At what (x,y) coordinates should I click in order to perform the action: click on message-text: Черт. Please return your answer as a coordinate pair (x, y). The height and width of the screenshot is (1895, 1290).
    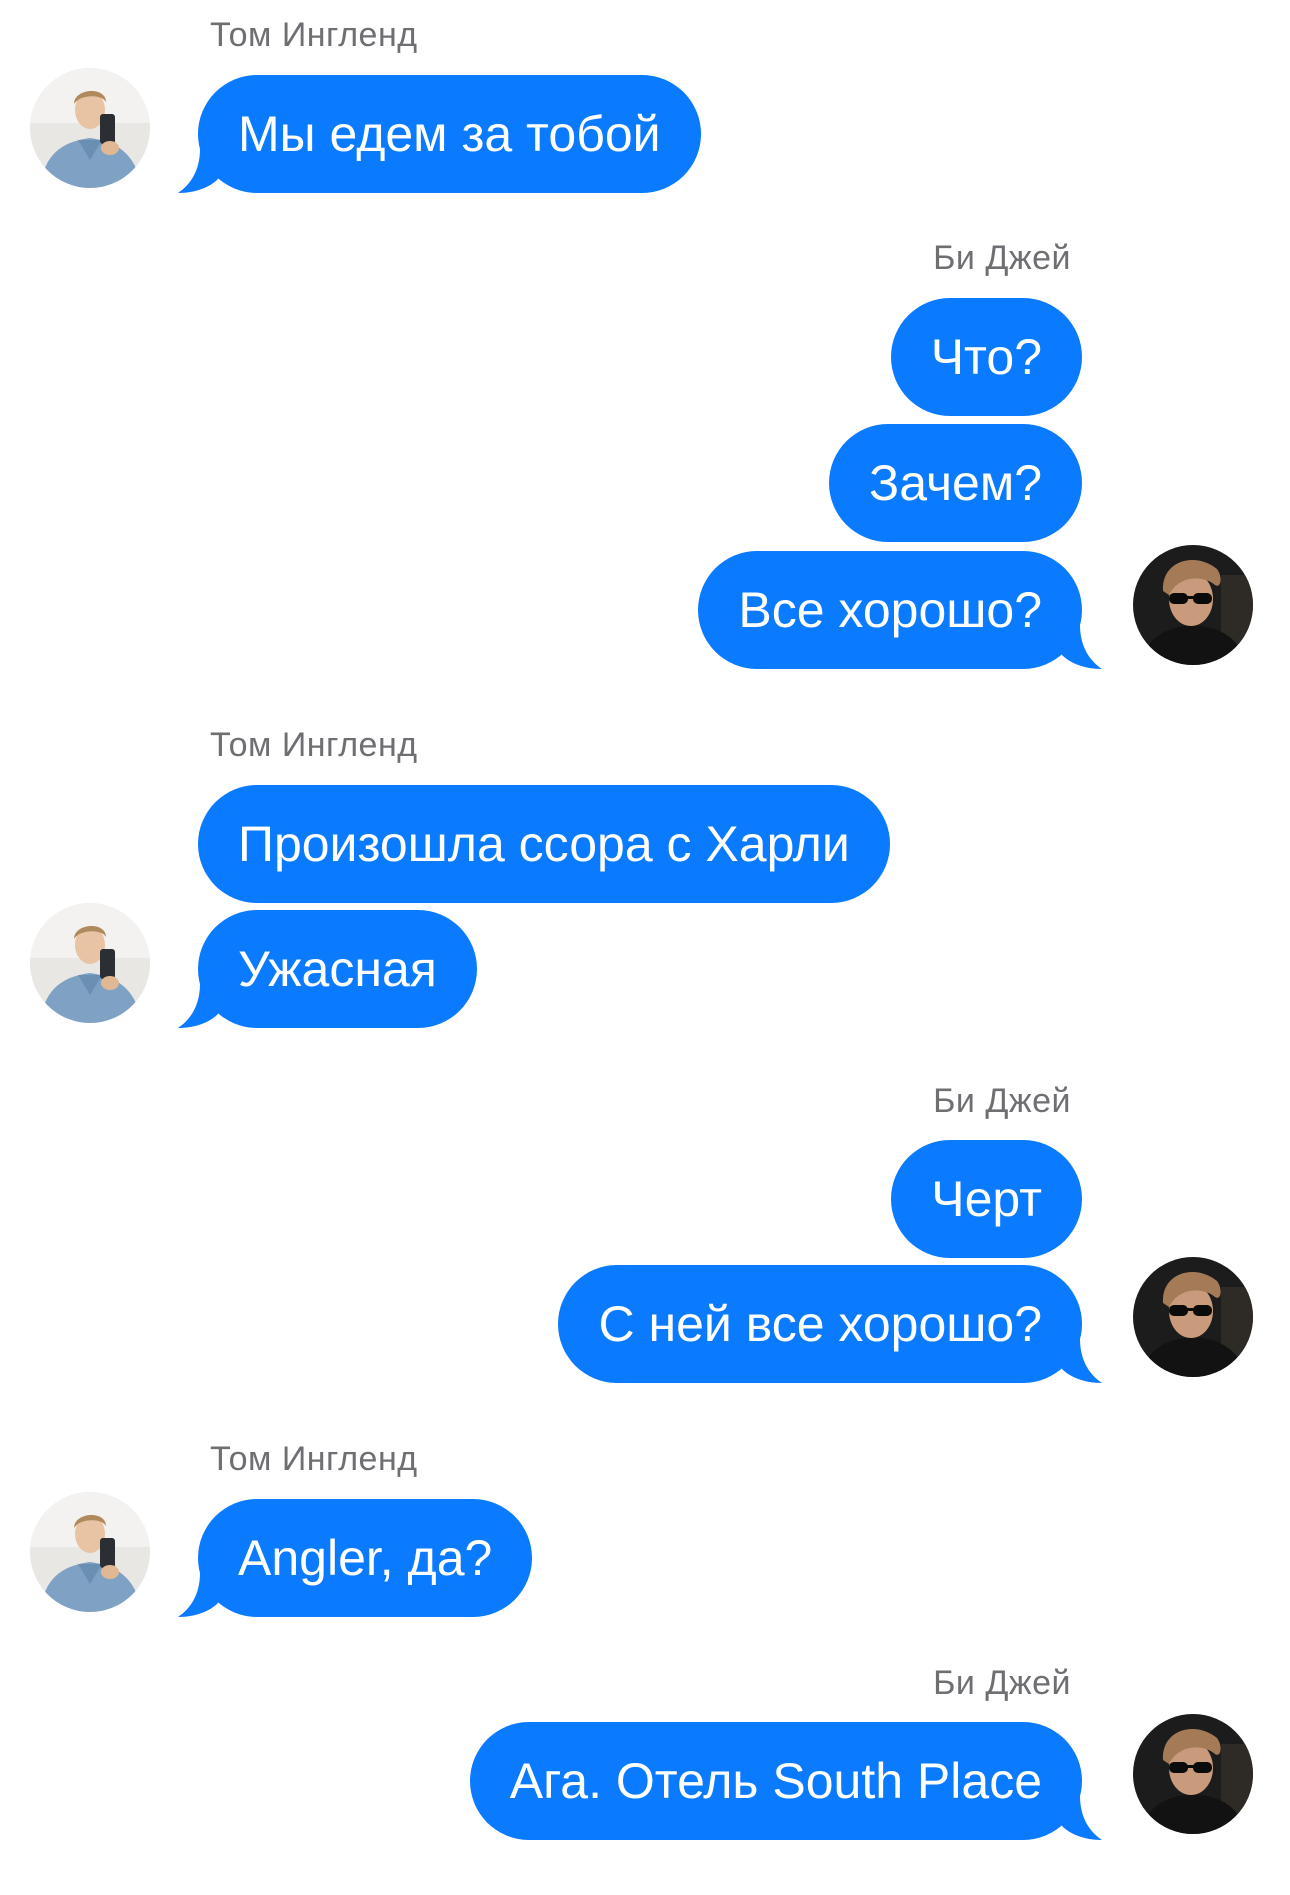
    Looking at the image, I should click on (986, 1199).